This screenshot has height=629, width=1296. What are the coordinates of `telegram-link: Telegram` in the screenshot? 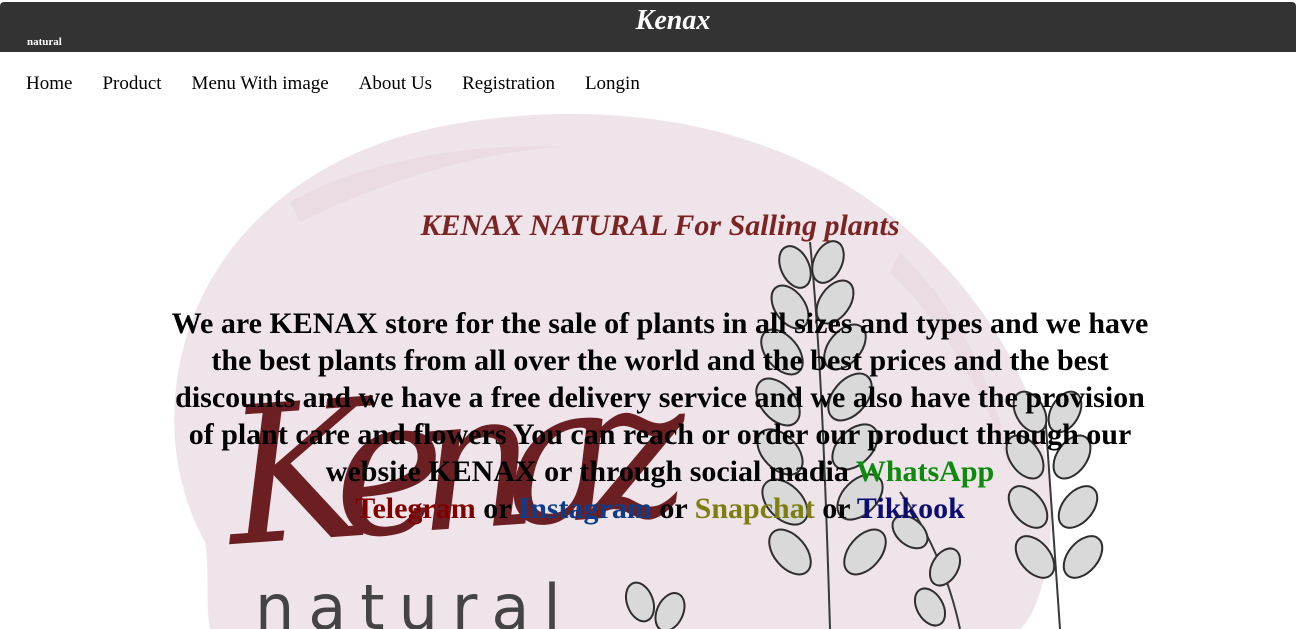 It's located at (415, 508).